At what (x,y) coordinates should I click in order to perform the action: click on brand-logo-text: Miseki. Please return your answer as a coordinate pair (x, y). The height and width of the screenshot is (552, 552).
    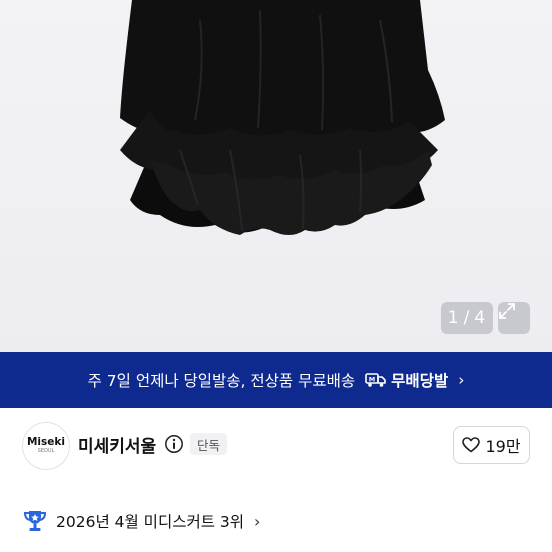
    Looking at the image, I should click on (45, 442).